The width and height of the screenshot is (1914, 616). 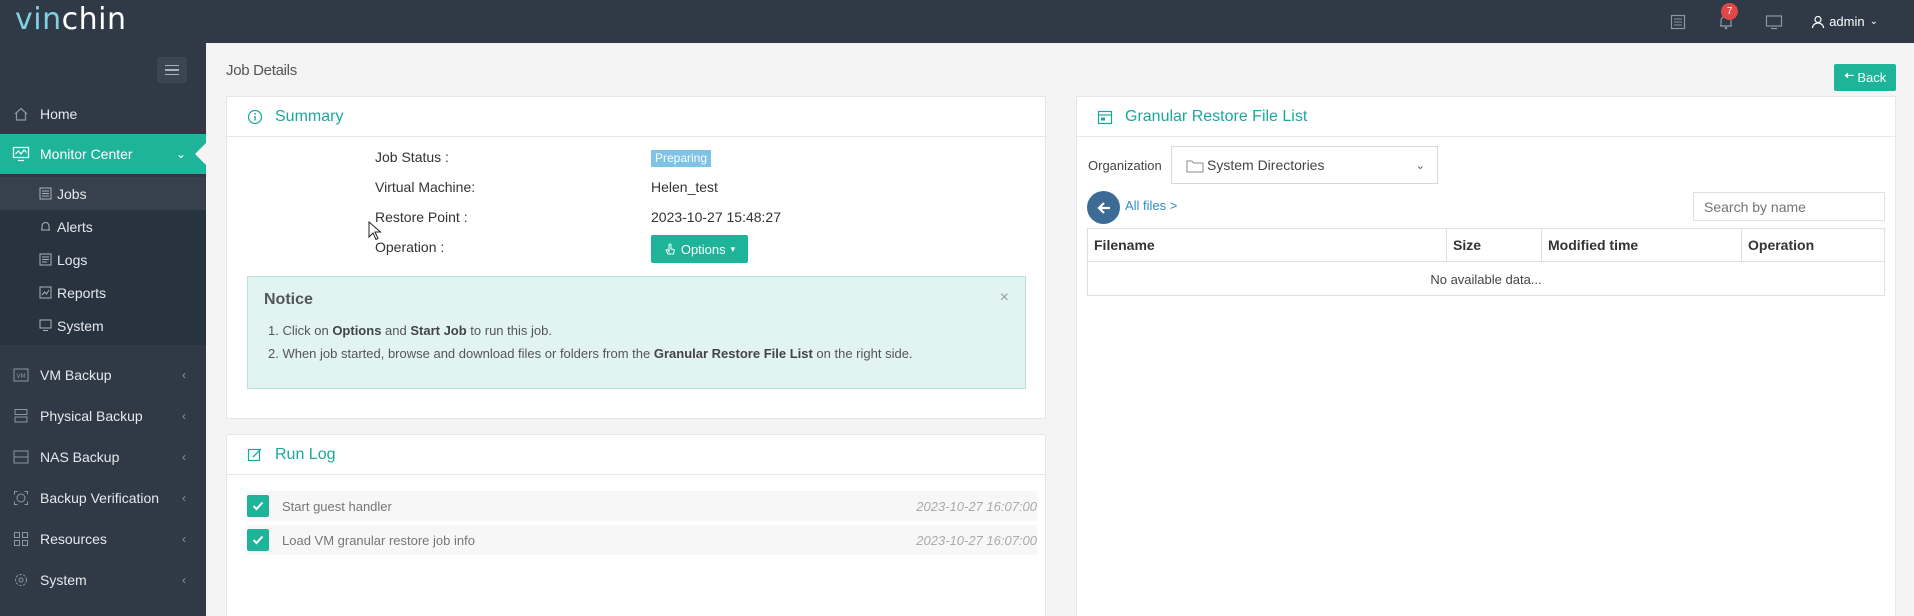 What do you see at coordinates (378, 540) in the screenshot?
I see `log-text: Load VM granular restore job info` at bounding box center [378, 540].